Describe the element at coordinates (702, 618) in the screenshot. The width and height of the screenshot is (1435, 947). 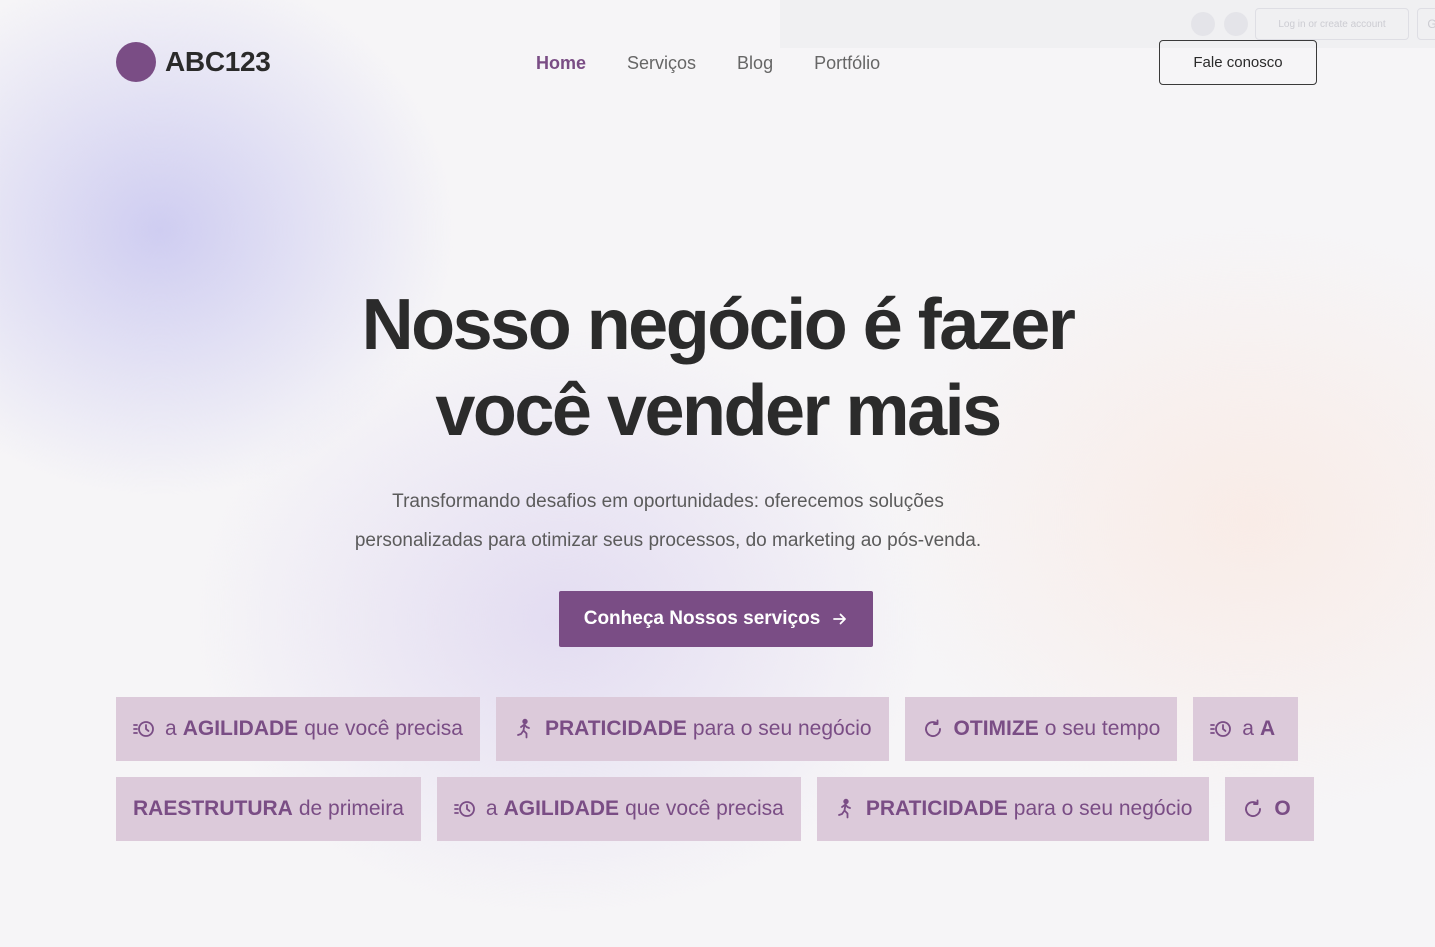
I see `cta-label: Conheça Nossos serviços` at that location.